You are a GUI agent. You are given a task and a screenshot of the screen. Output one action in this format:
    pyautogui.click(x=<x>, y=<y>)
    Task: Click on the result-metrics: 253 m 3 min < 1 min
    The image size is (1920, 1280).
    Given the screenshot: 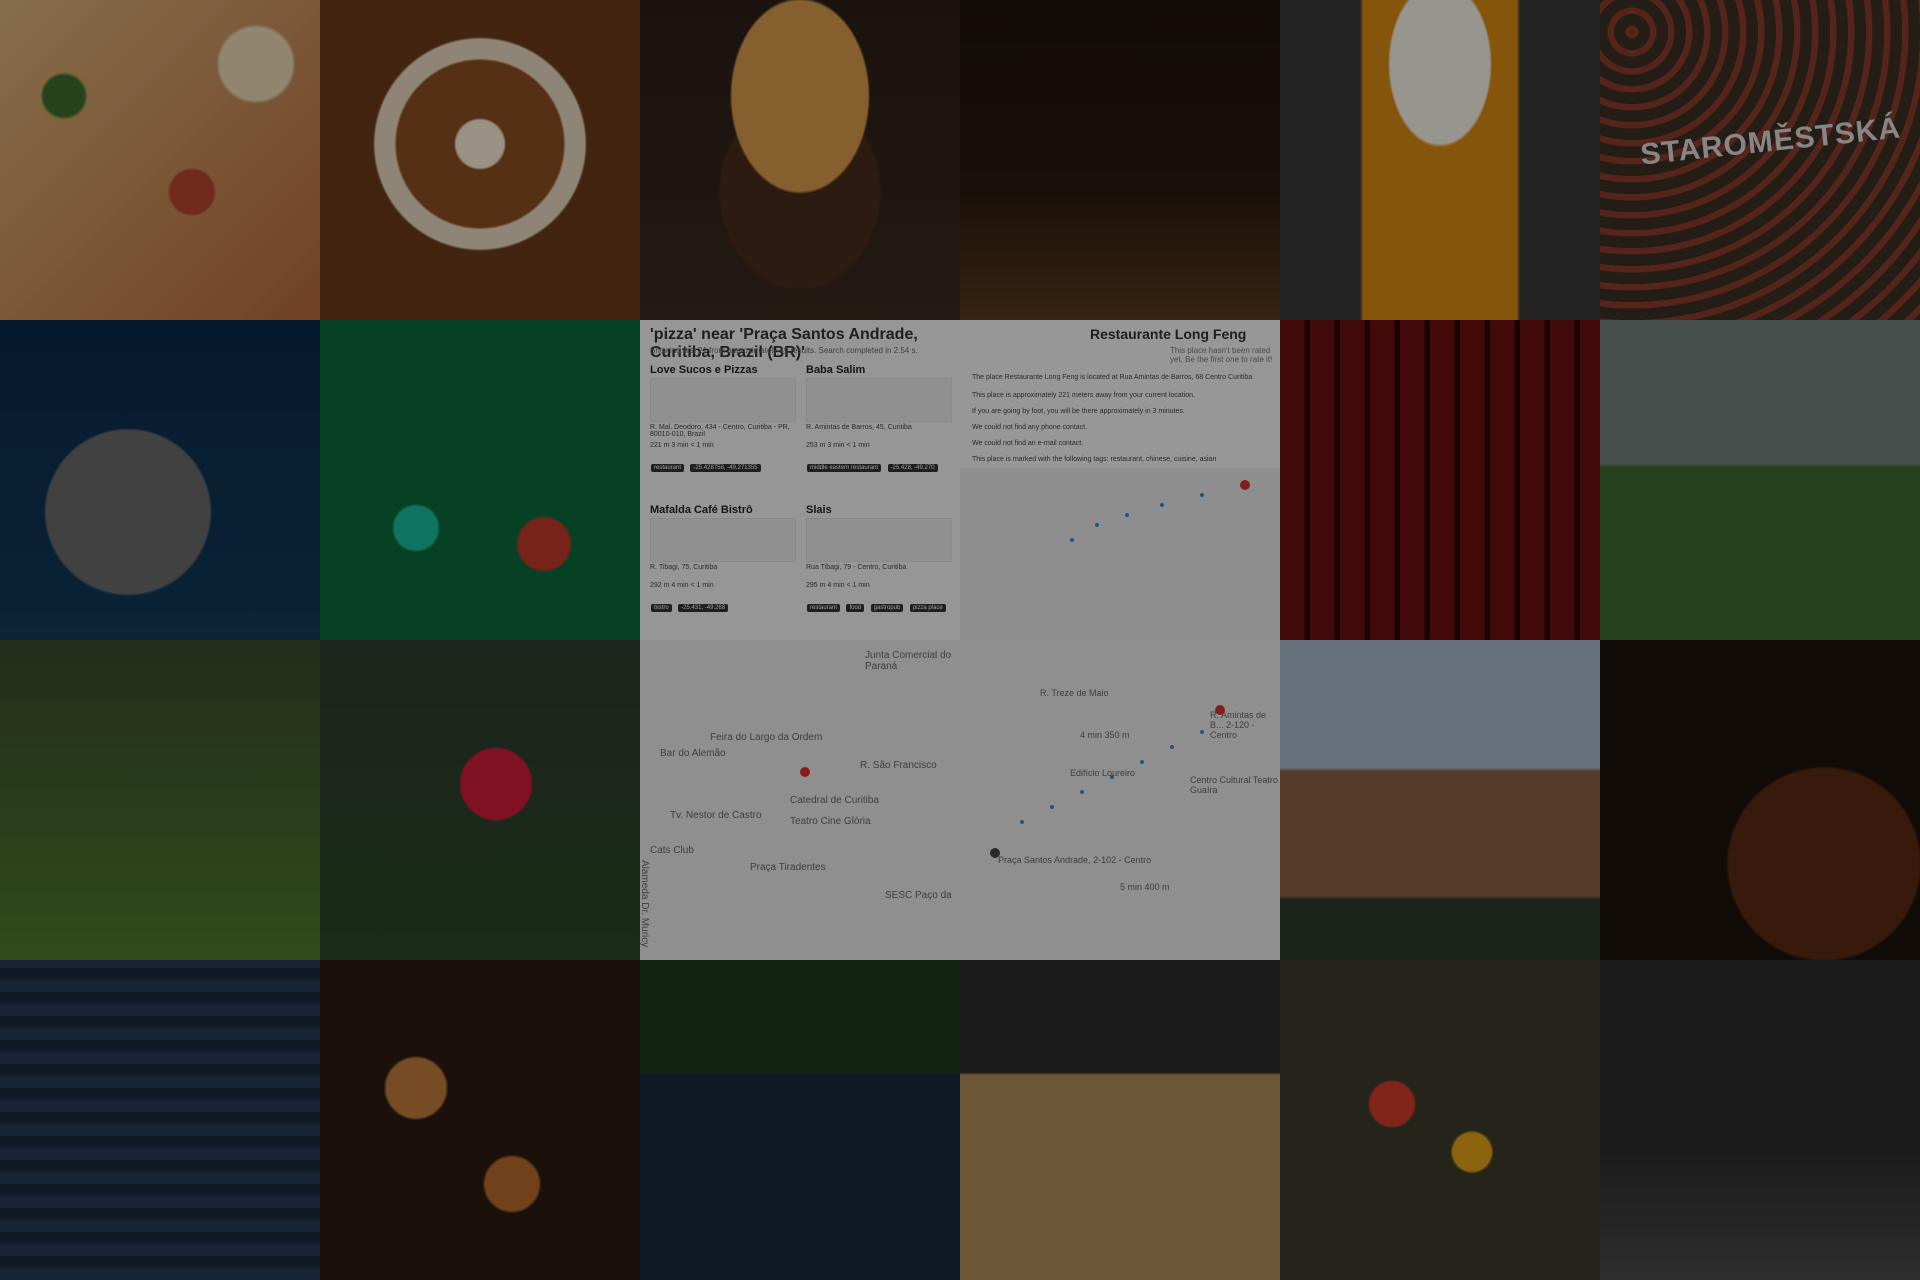 What is the action you would take?
    pyautogui.click(x=838, y=445)
    